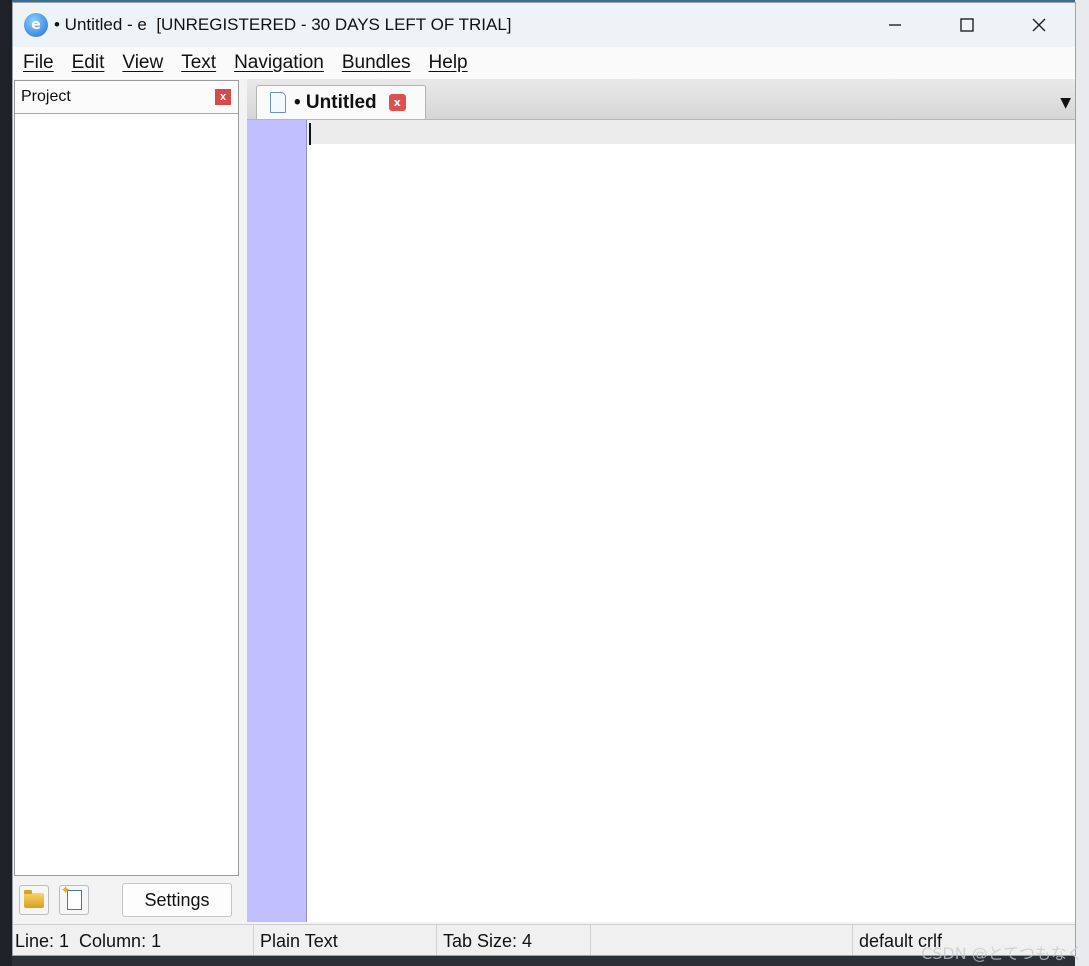 The width and height of the screenshot is (1089, 966). I want to click on folder-icon, so click(34, 898).